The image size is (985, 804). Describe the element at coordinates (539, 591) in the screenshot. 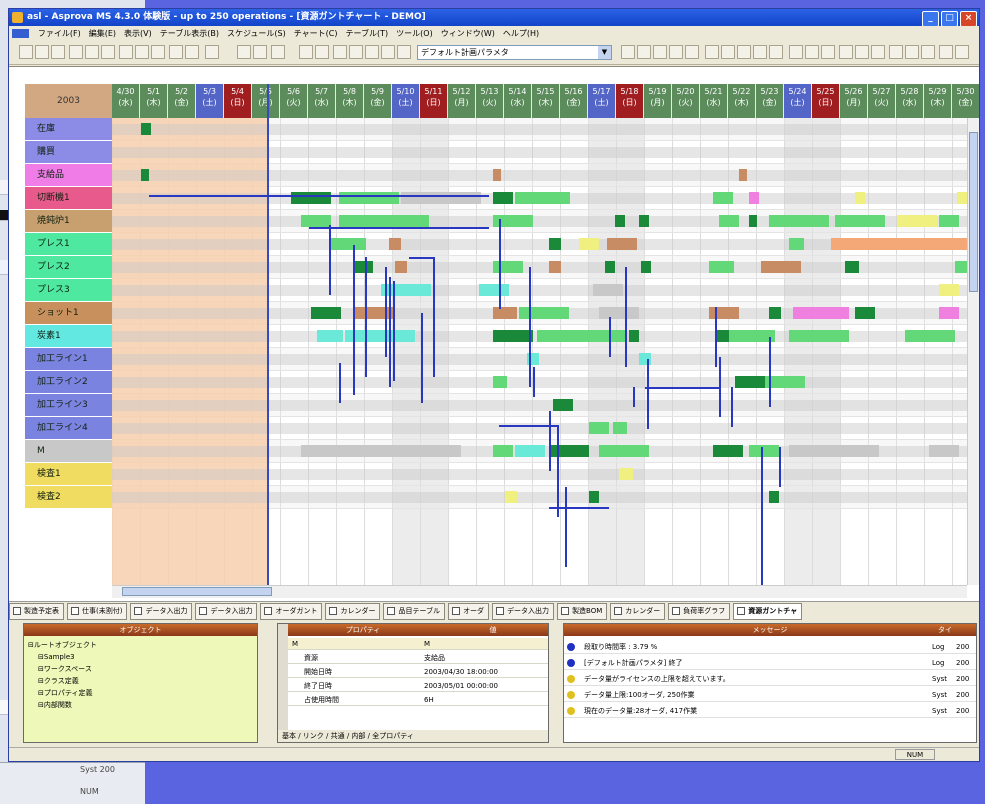

I see `horizontal-scrollbar` at that location.